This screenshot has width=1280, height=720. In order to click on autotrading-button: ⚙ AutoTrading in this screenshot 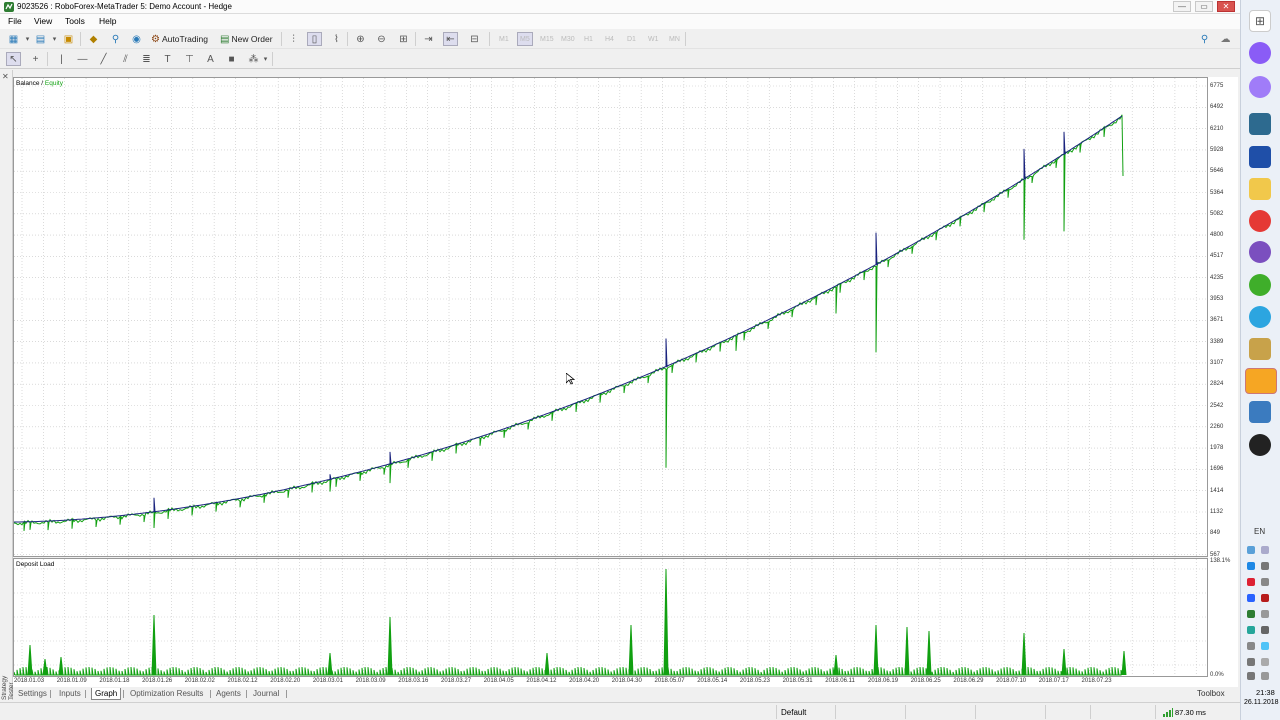, I will do `click(179, 39)`.